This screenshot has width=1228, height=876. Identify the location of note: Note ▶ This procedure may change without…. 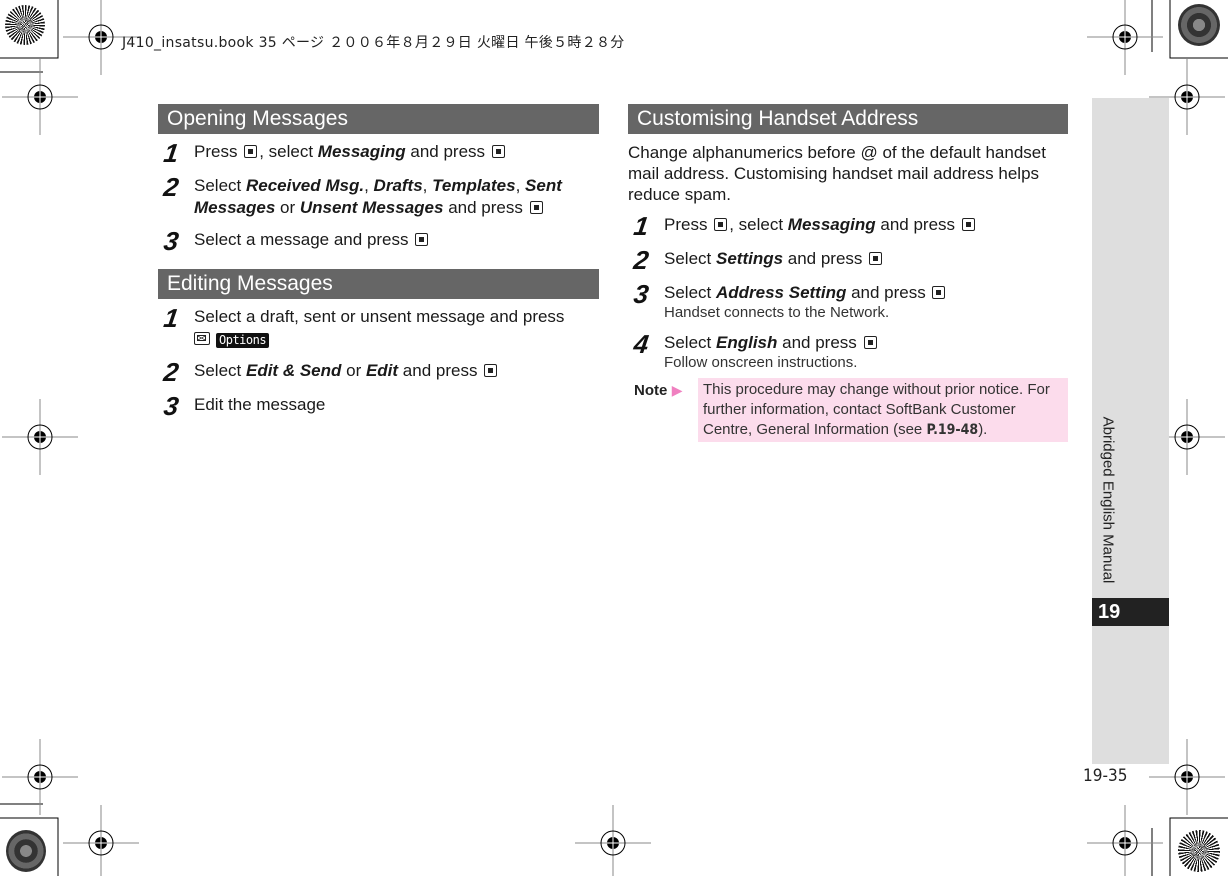
(848, 410).